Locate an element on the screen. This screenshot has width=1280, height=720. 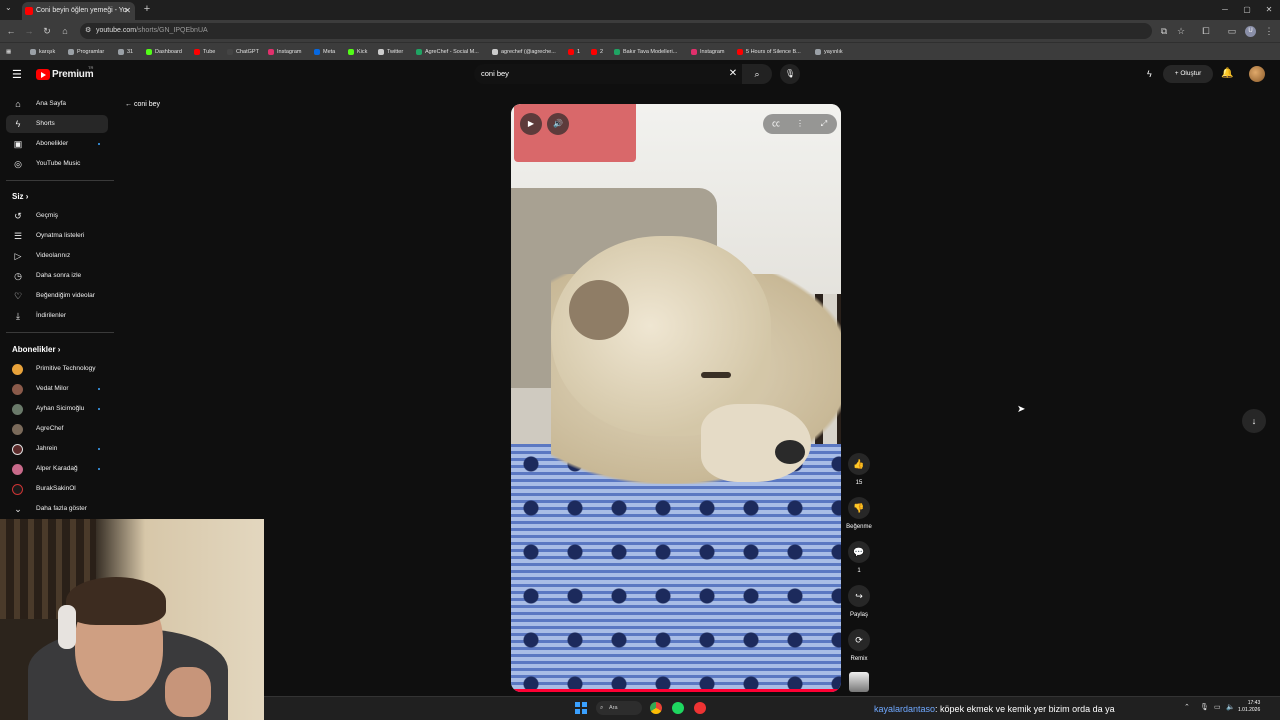
spotify-app-icon is located at coordinates (678, 708).